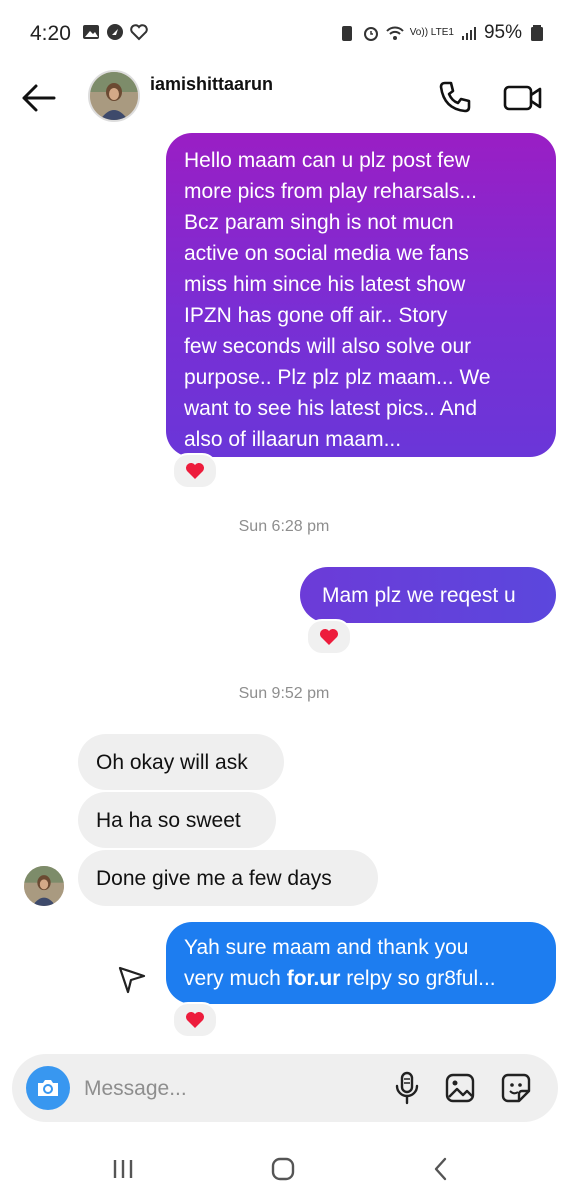 The image size is (568, 1200). Describe the element at coordinates (319, 222) in the screenshot. I see `message-line: Bcz param singh is not mucn` at that location.